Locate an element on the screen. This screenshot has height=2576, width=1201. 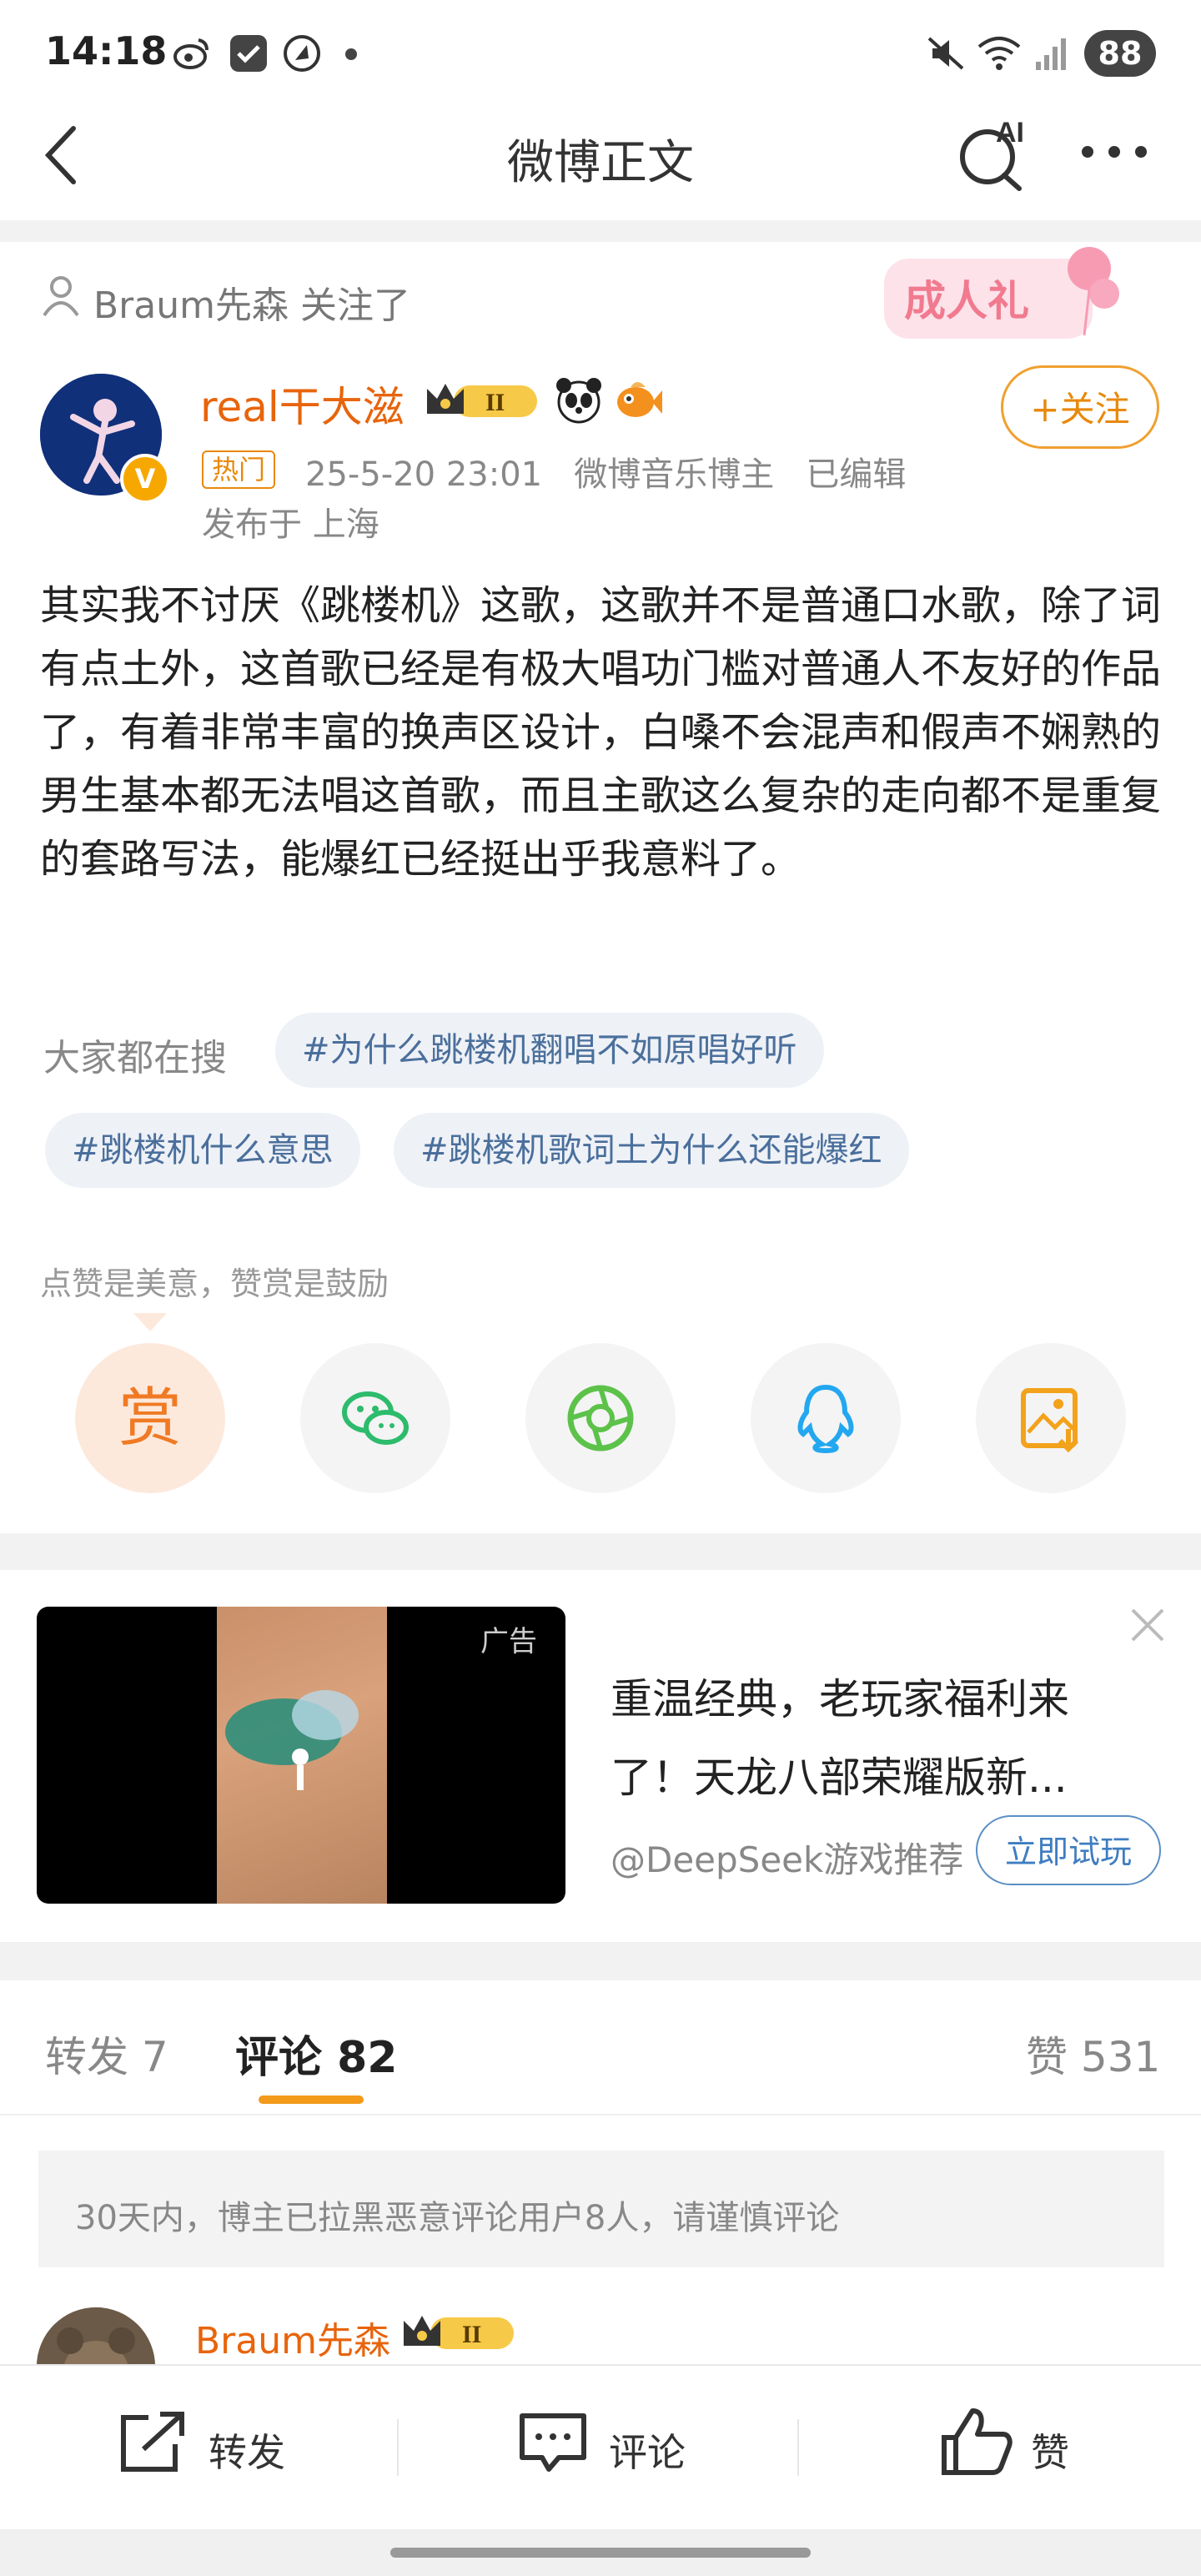
panda-icon is located at coordinates (579, 400).